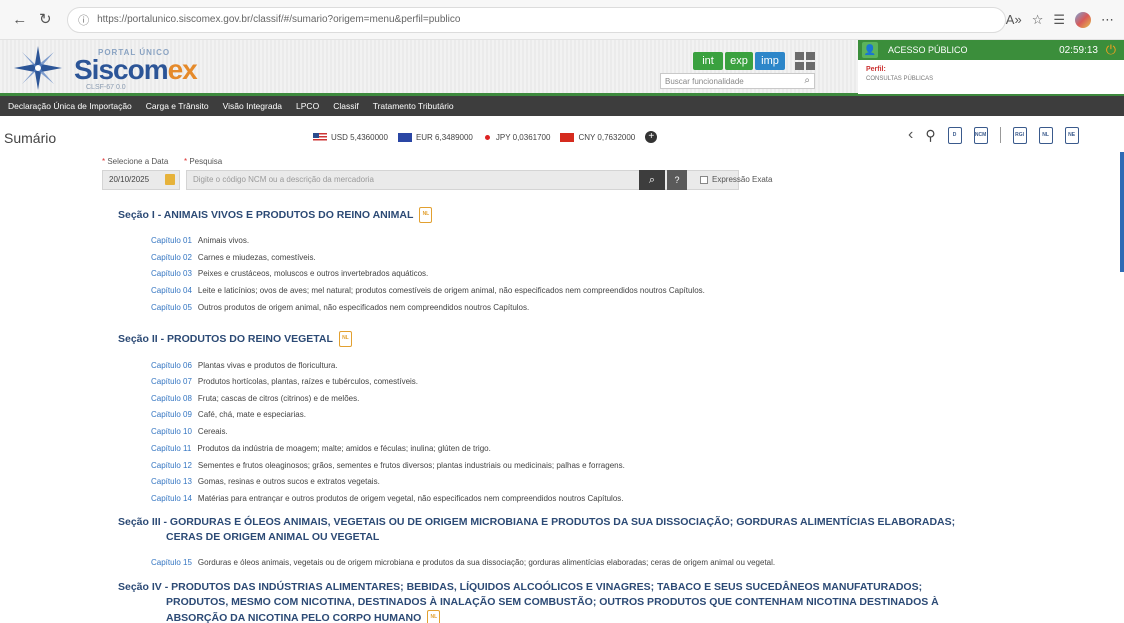 The height and width of the screenshot is (623, 1124). I want to click on chapter-link: Capítulo 09, so click(171, 414).